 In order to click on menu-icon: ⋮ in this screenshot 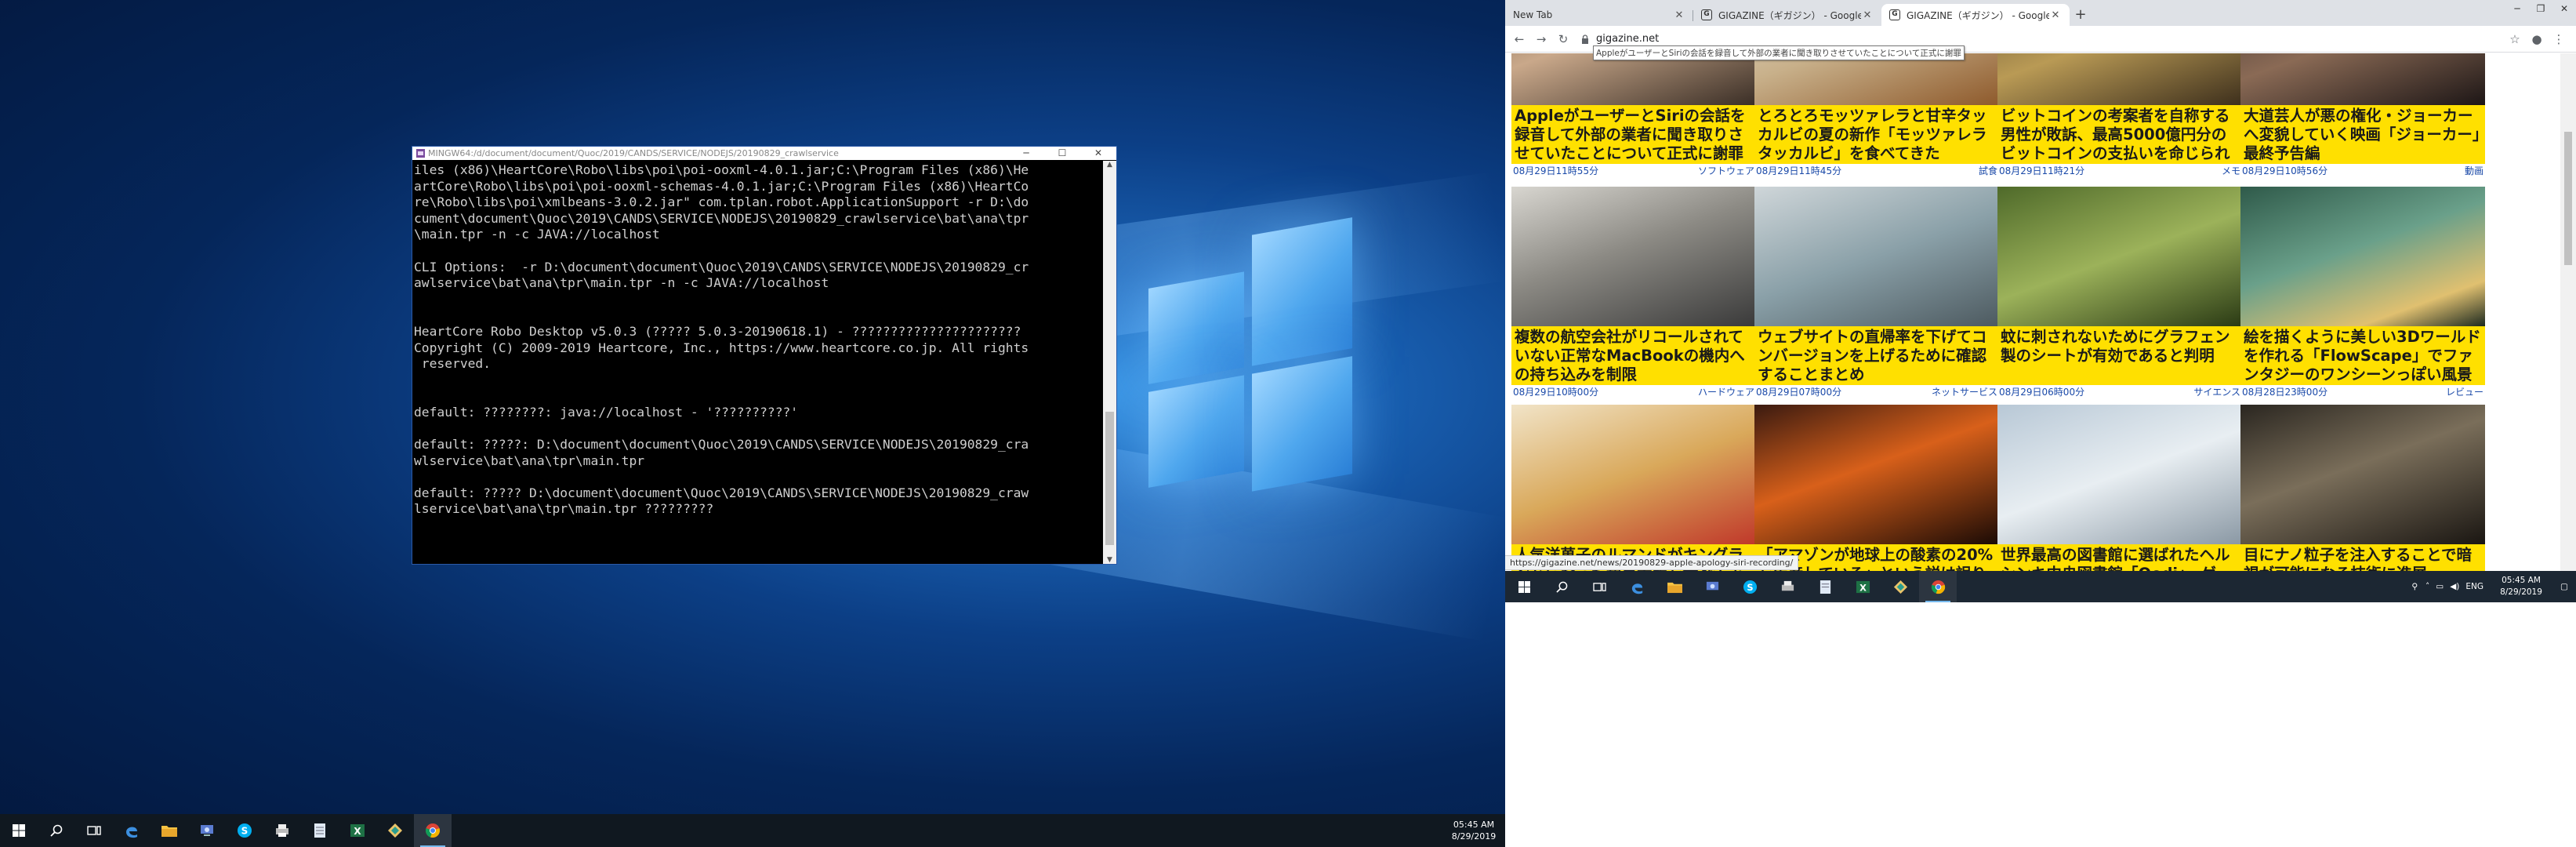, I will do `click(2558, 39)`.